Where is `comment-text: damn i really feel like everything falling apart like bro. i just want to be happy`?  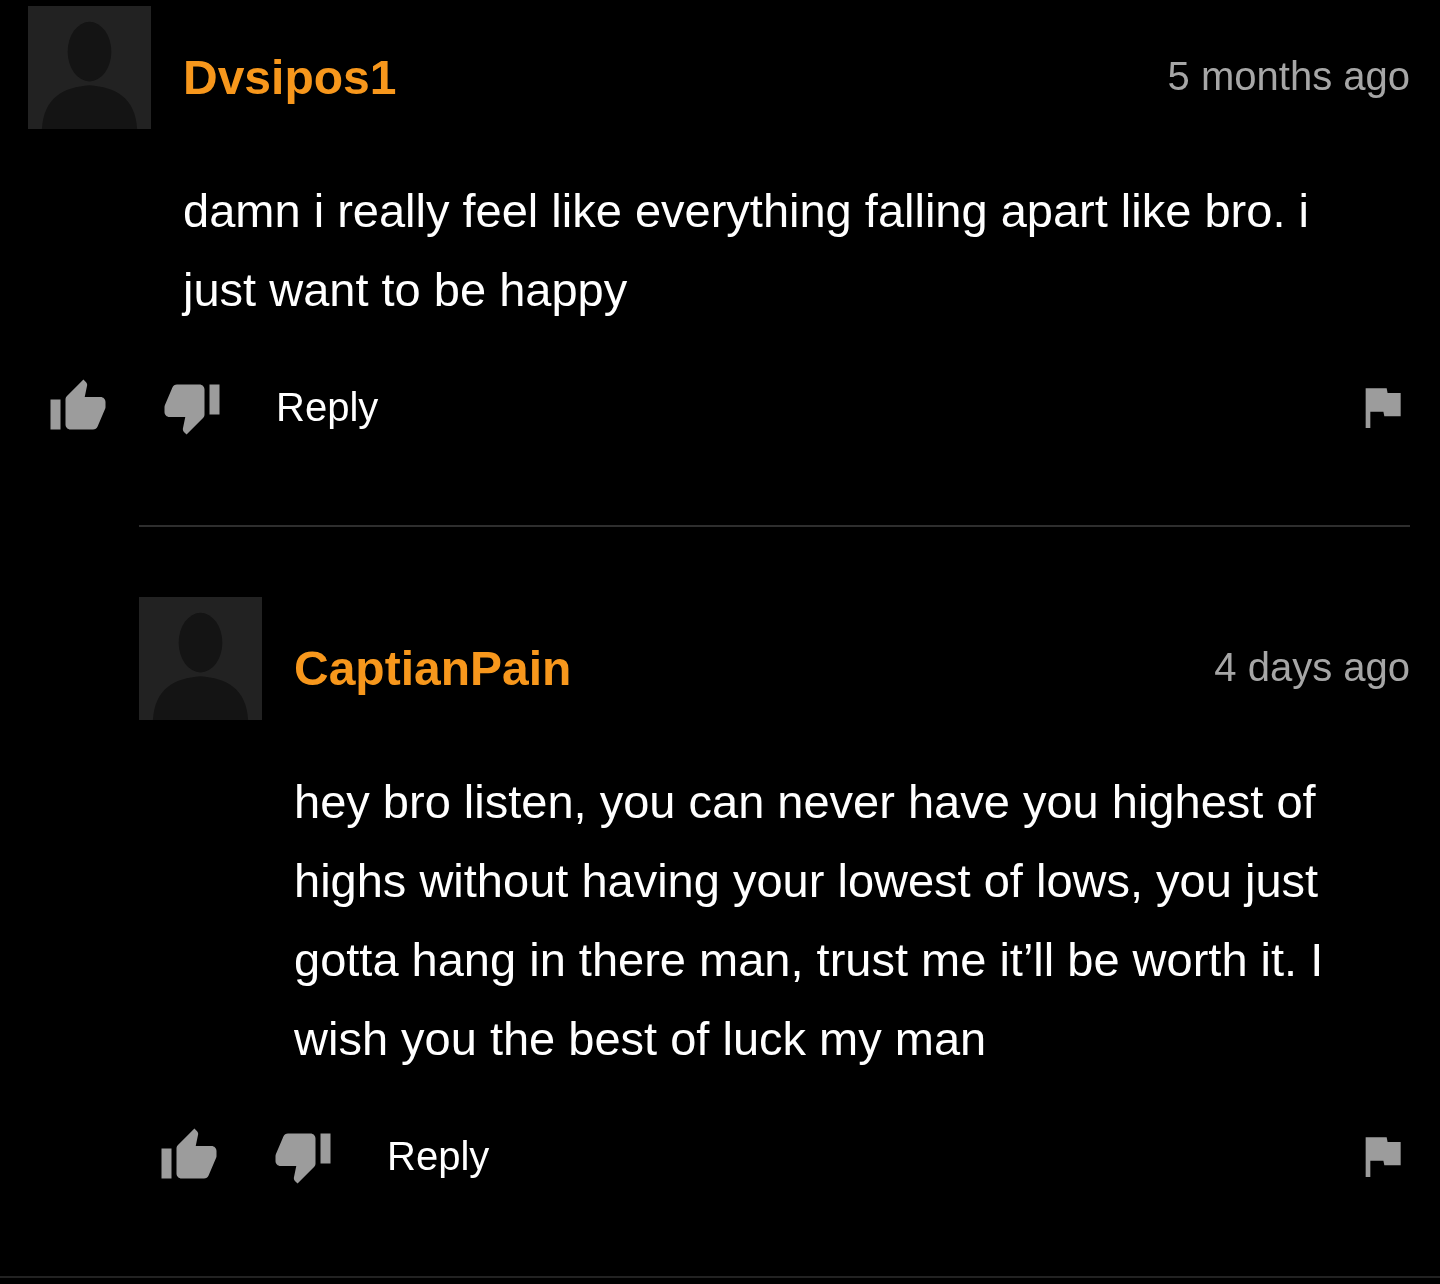 comment-text: damn i really feel like everything falling apart like bro. i just want to be happy is located at coordinates (746, 250).